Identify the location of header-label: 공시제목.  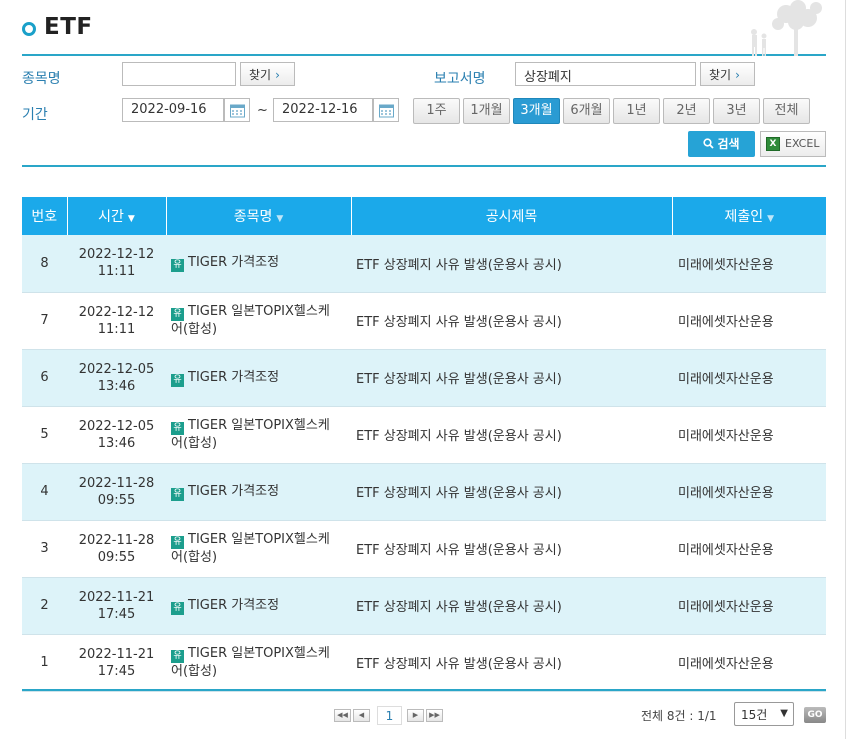
(511, 217).